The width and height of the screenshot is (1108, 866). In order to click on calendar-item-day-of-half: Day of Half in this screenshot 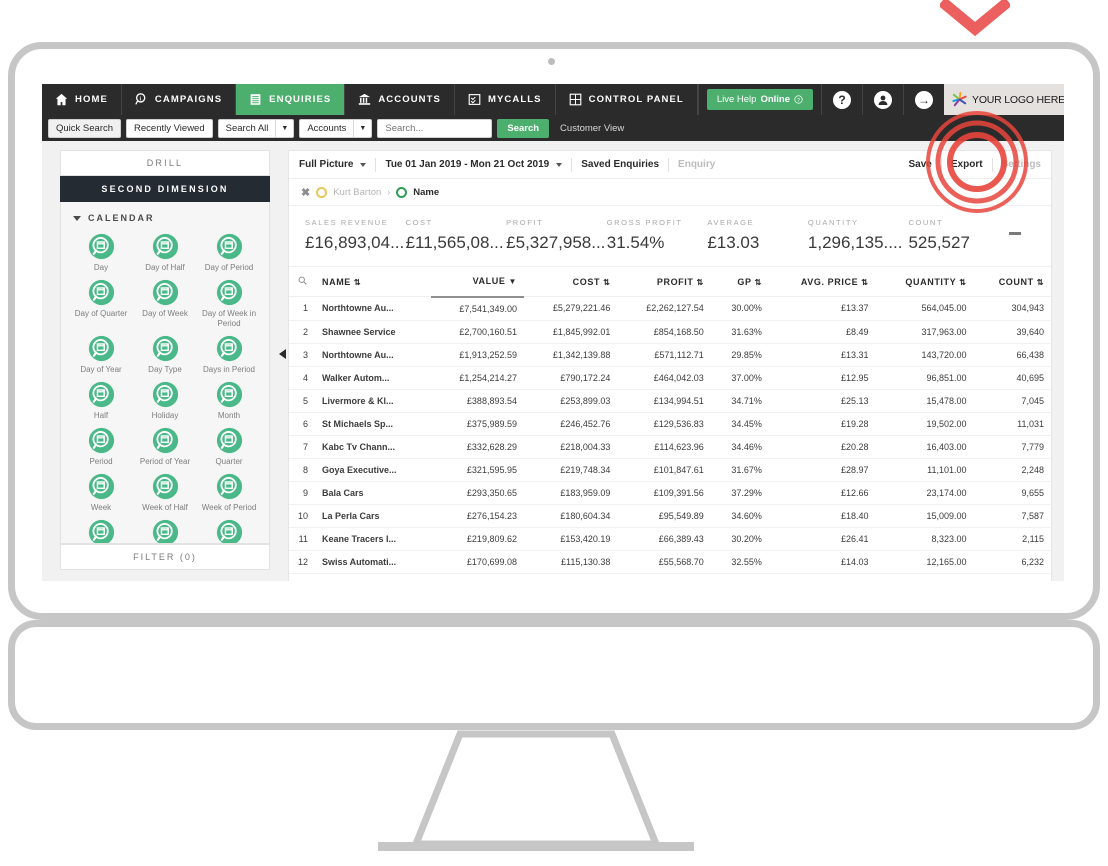, I will do `click(165, 253)`.